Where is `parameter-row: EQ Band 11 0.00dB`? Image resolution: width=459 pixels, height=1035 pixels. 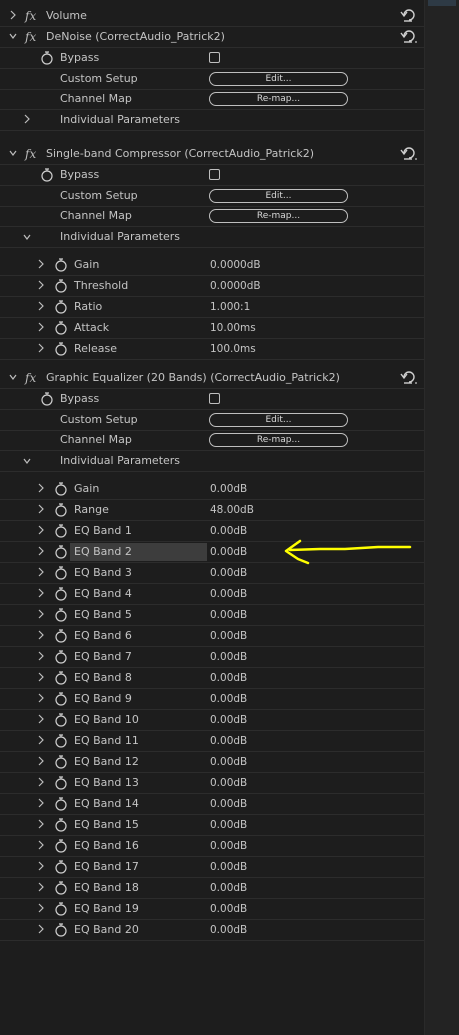 parameter-row: EQ Band 11 0.00dB is located at coordinates (212, 741).